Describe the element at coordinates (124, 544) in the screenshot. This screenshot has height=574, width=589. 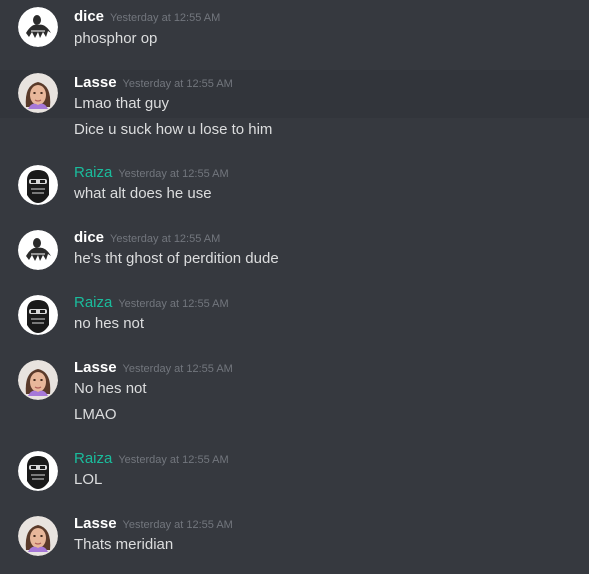
I see `message-text: Thats meridian` at that location.